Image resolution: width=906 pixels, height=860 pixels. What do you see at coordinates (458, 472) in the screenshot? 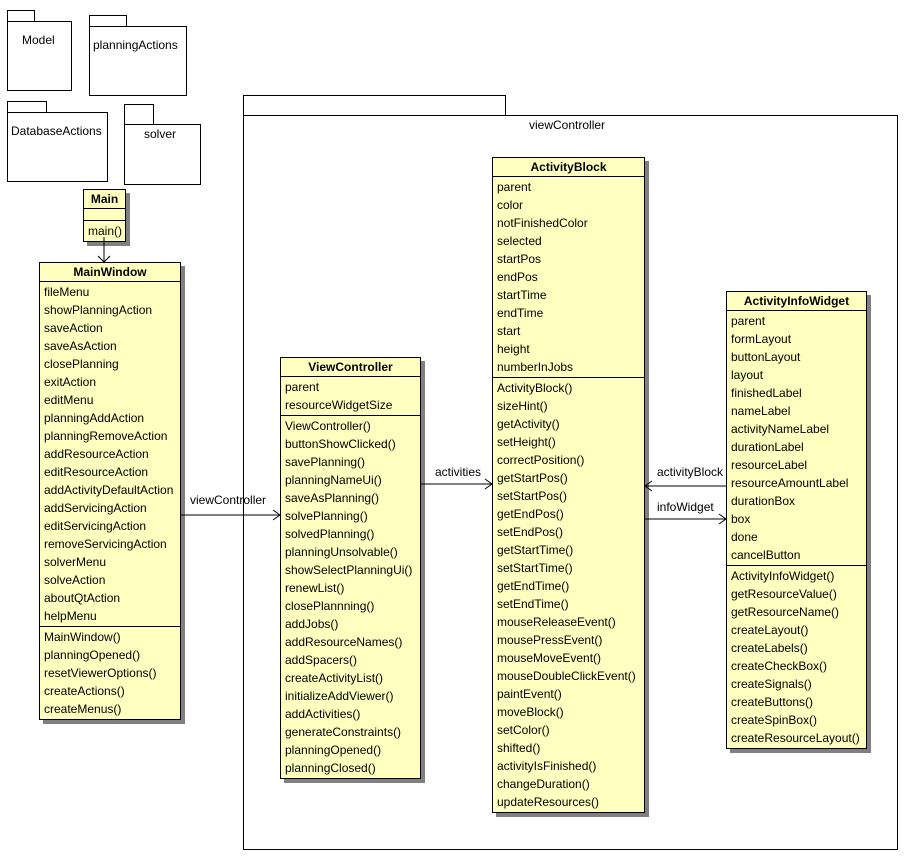
I see `association-label: activities` at bounding box center [458, 472].